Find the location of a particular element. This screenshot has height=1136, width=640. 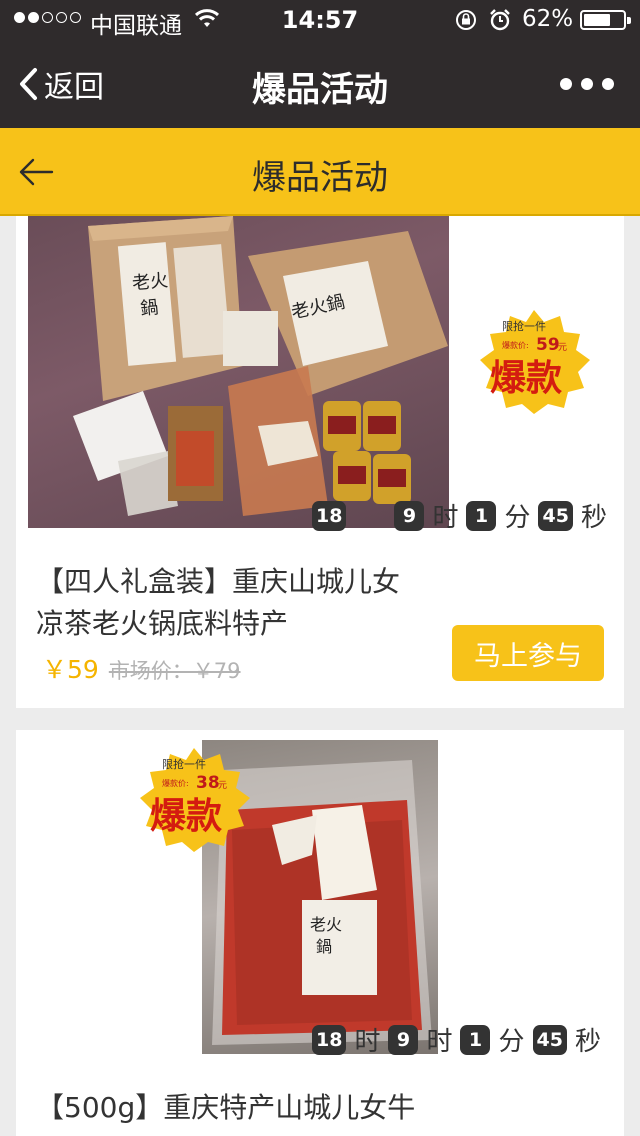

page-header: 爆品活动 is located at coordinates (320, 172).